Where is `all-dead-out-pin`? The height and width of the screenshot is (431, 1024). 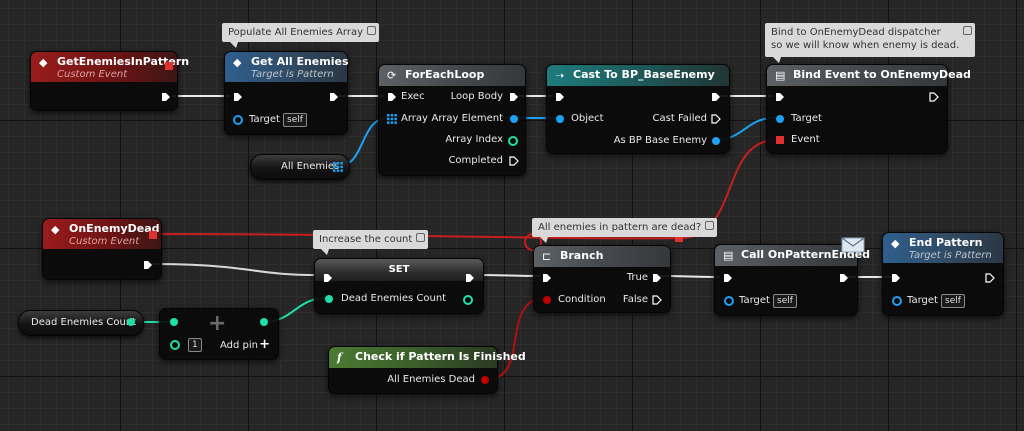 all-dead-out-pin is located at coordinates (485, 380).